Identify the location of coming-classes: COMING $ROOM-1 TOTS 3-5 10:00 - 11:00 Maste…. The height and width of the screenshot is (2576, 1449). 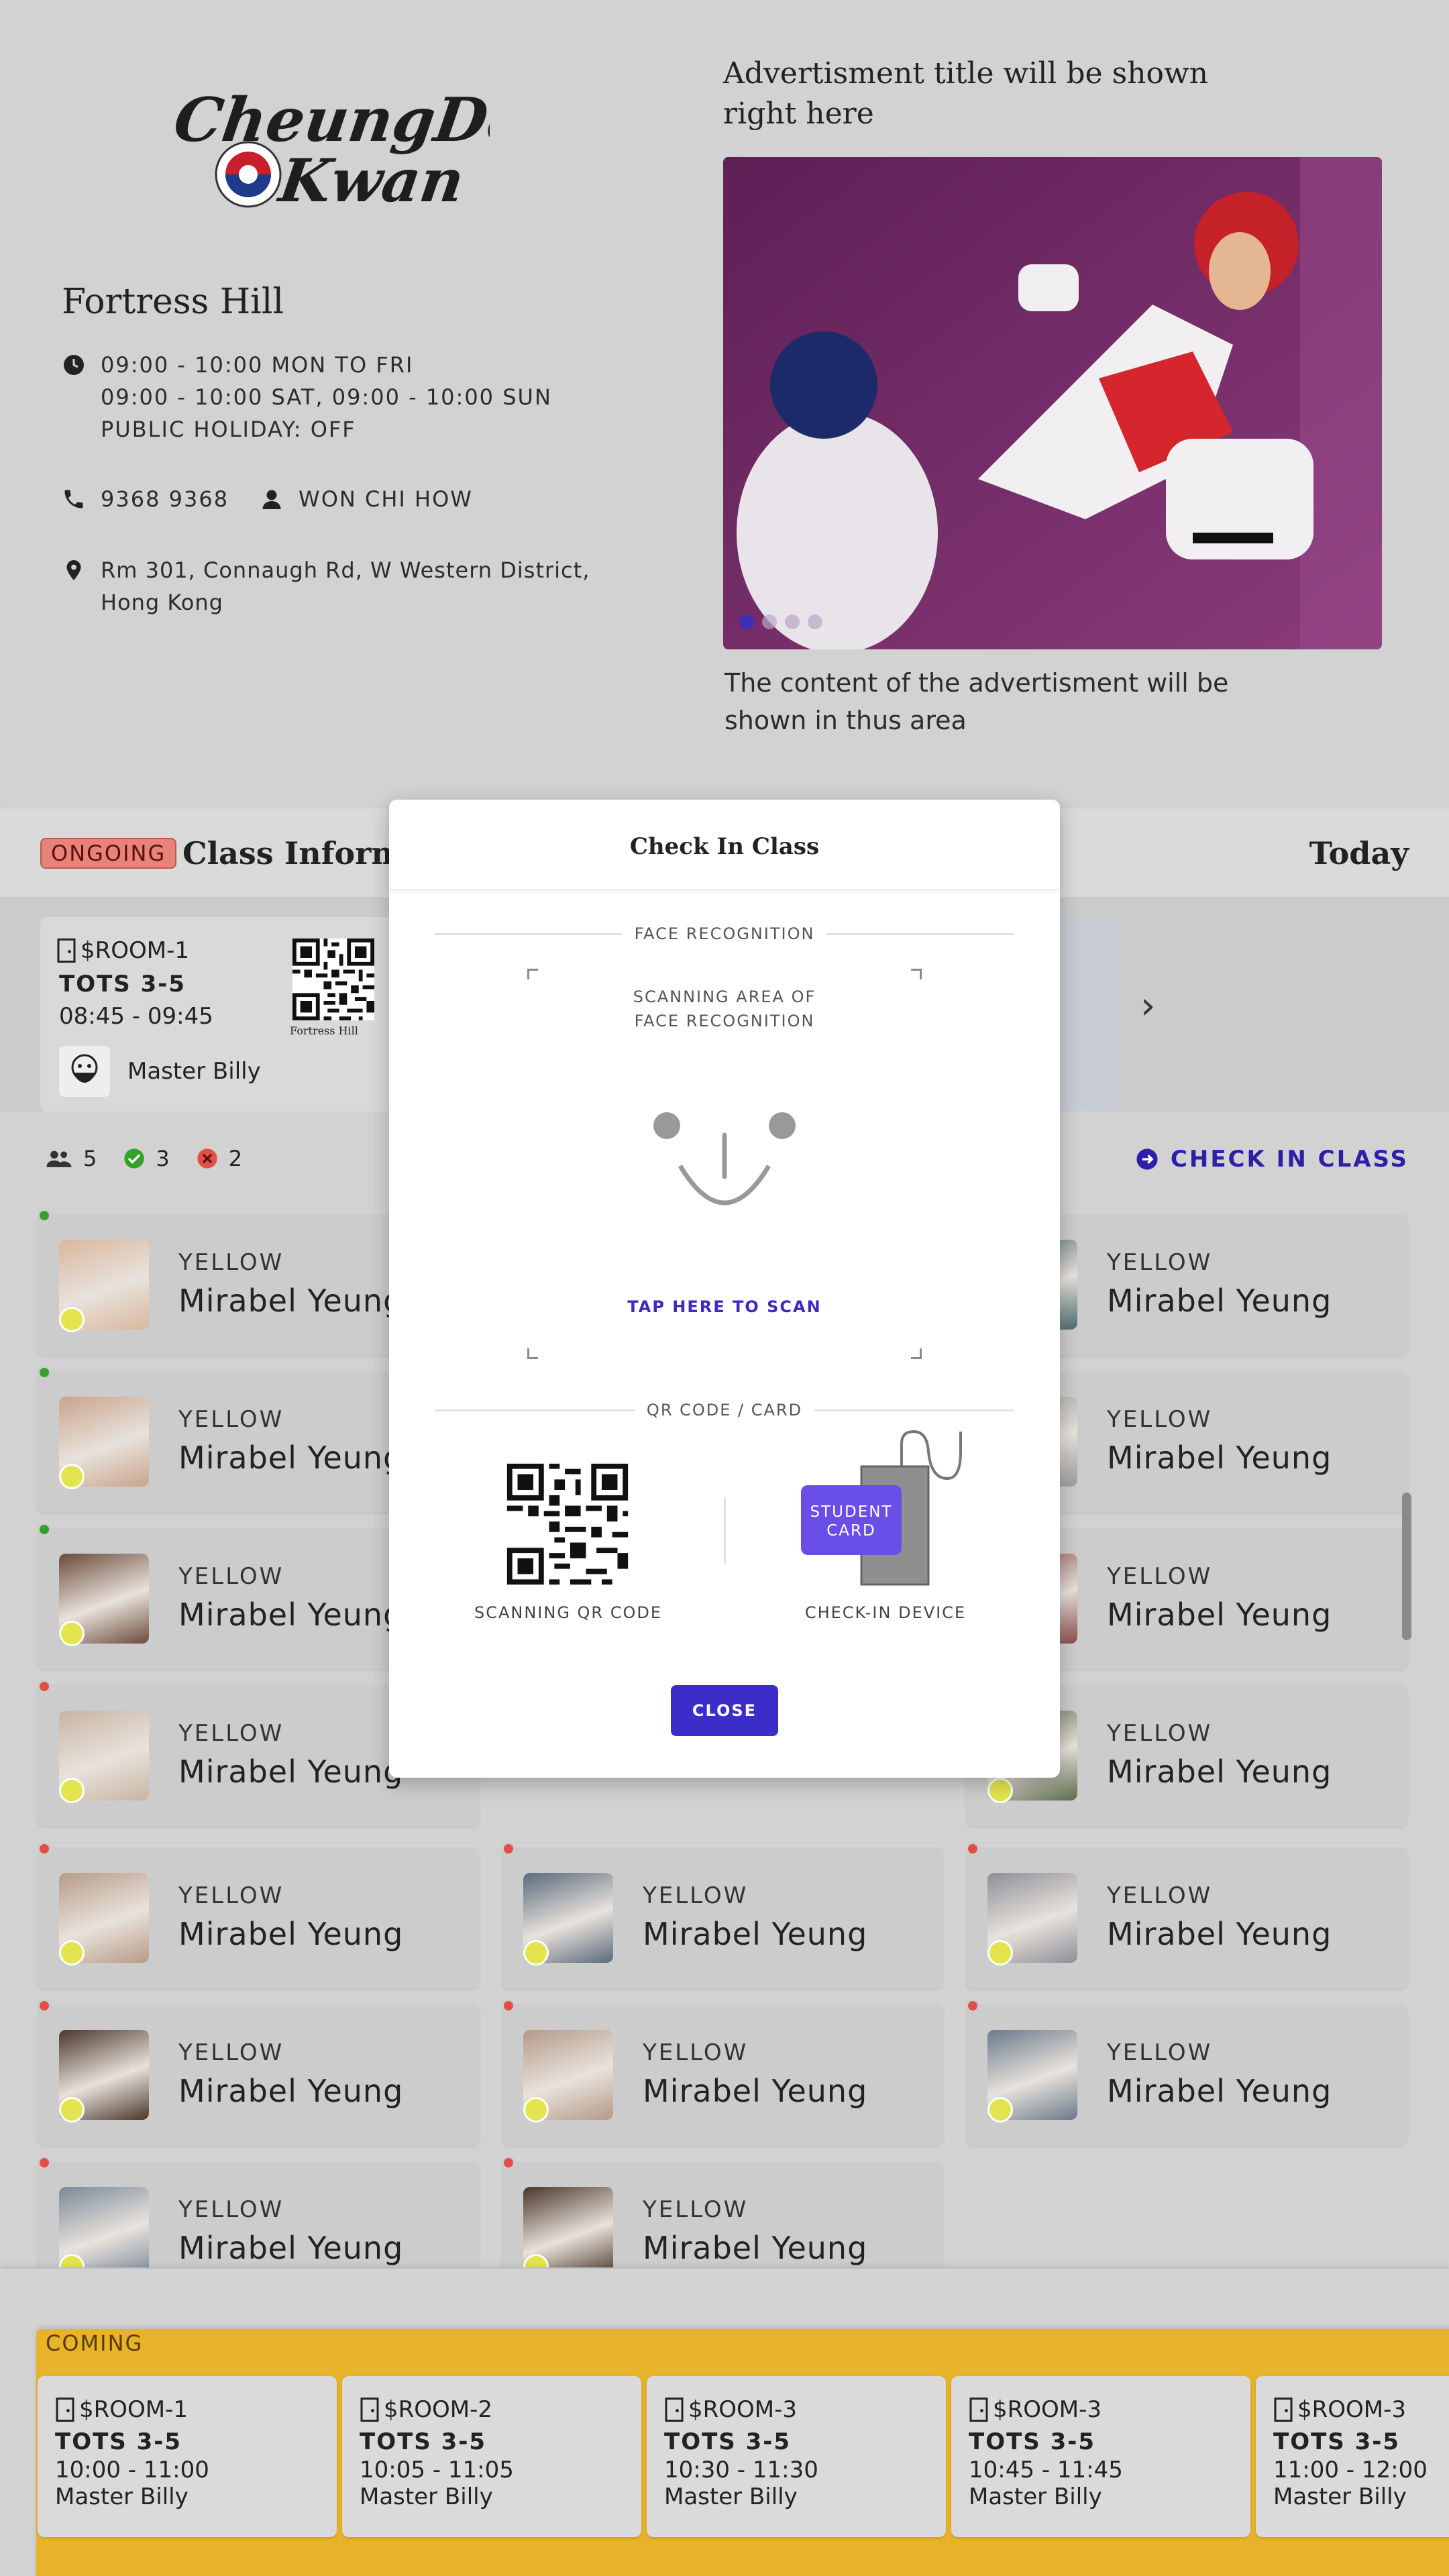
(724, 2422).